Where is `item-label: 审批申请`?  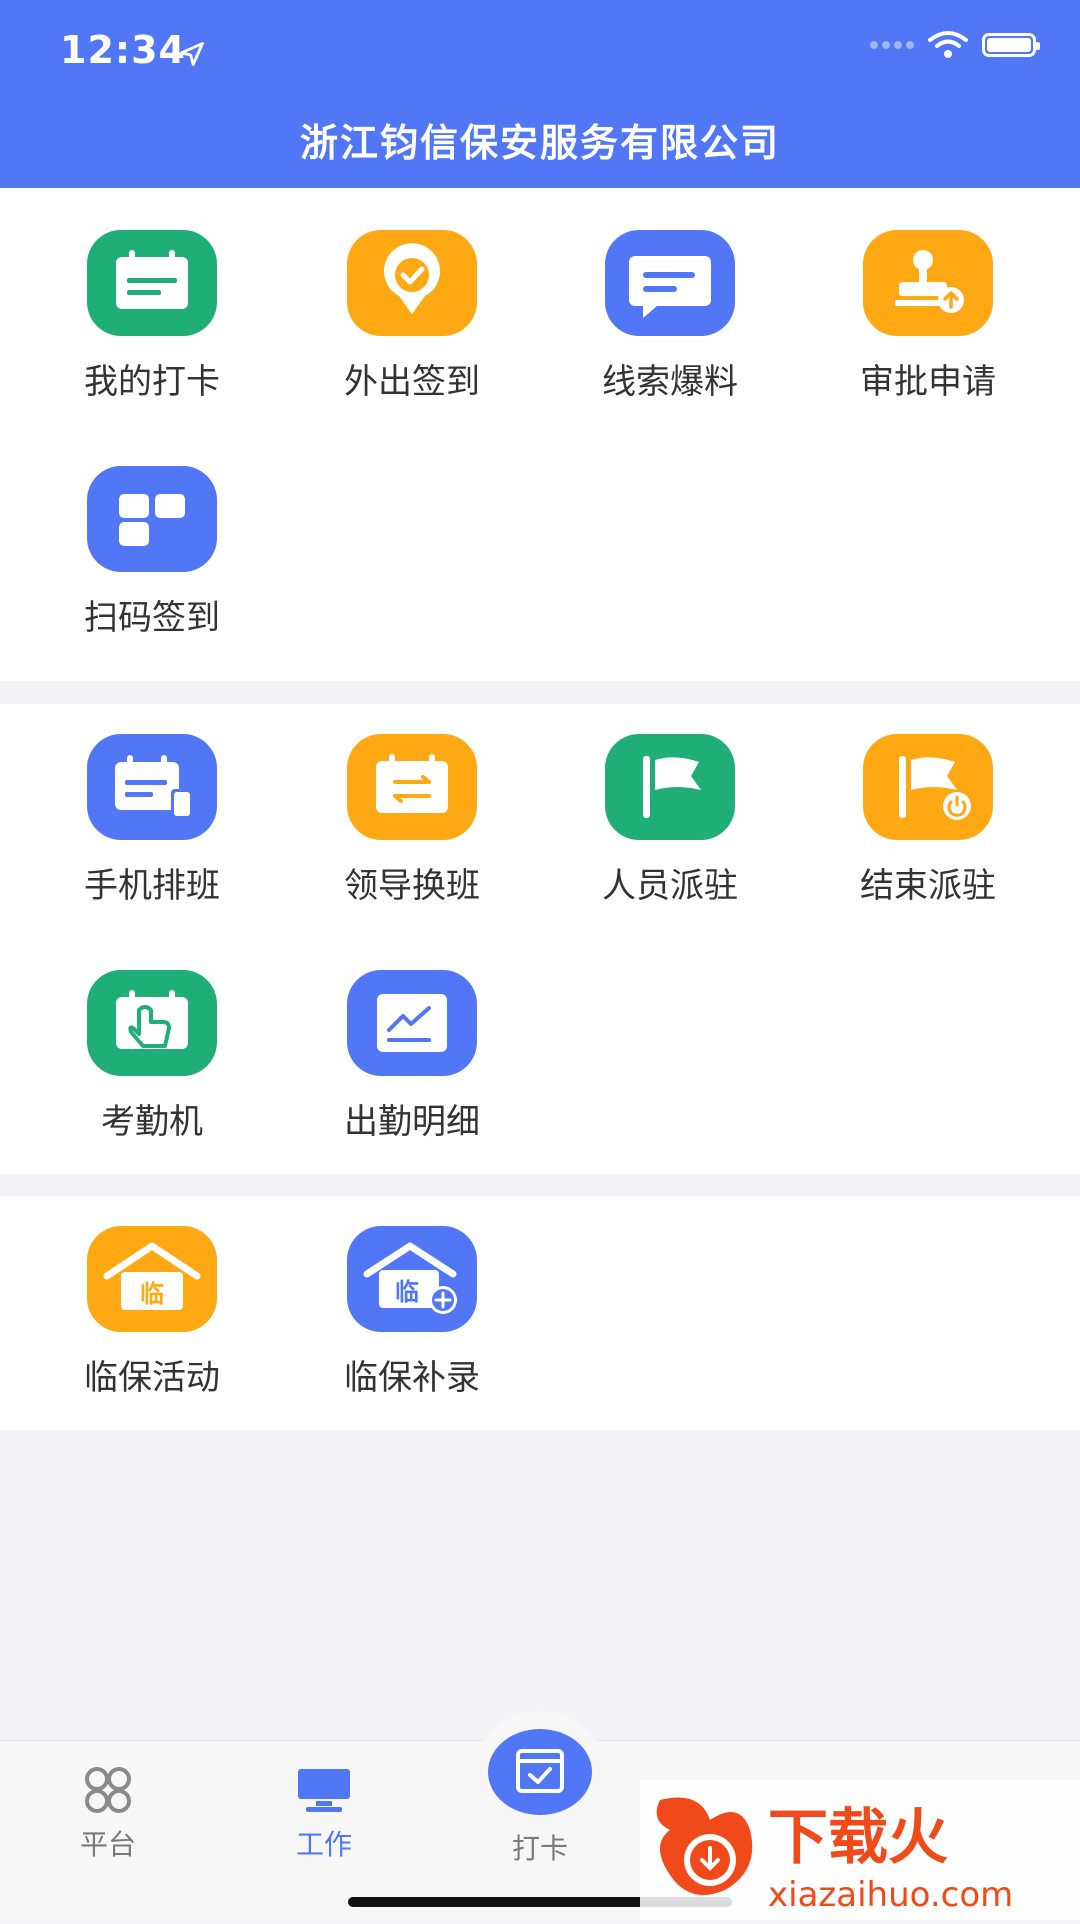
item-label: 审批申请 is located at coordinates (928, 382).